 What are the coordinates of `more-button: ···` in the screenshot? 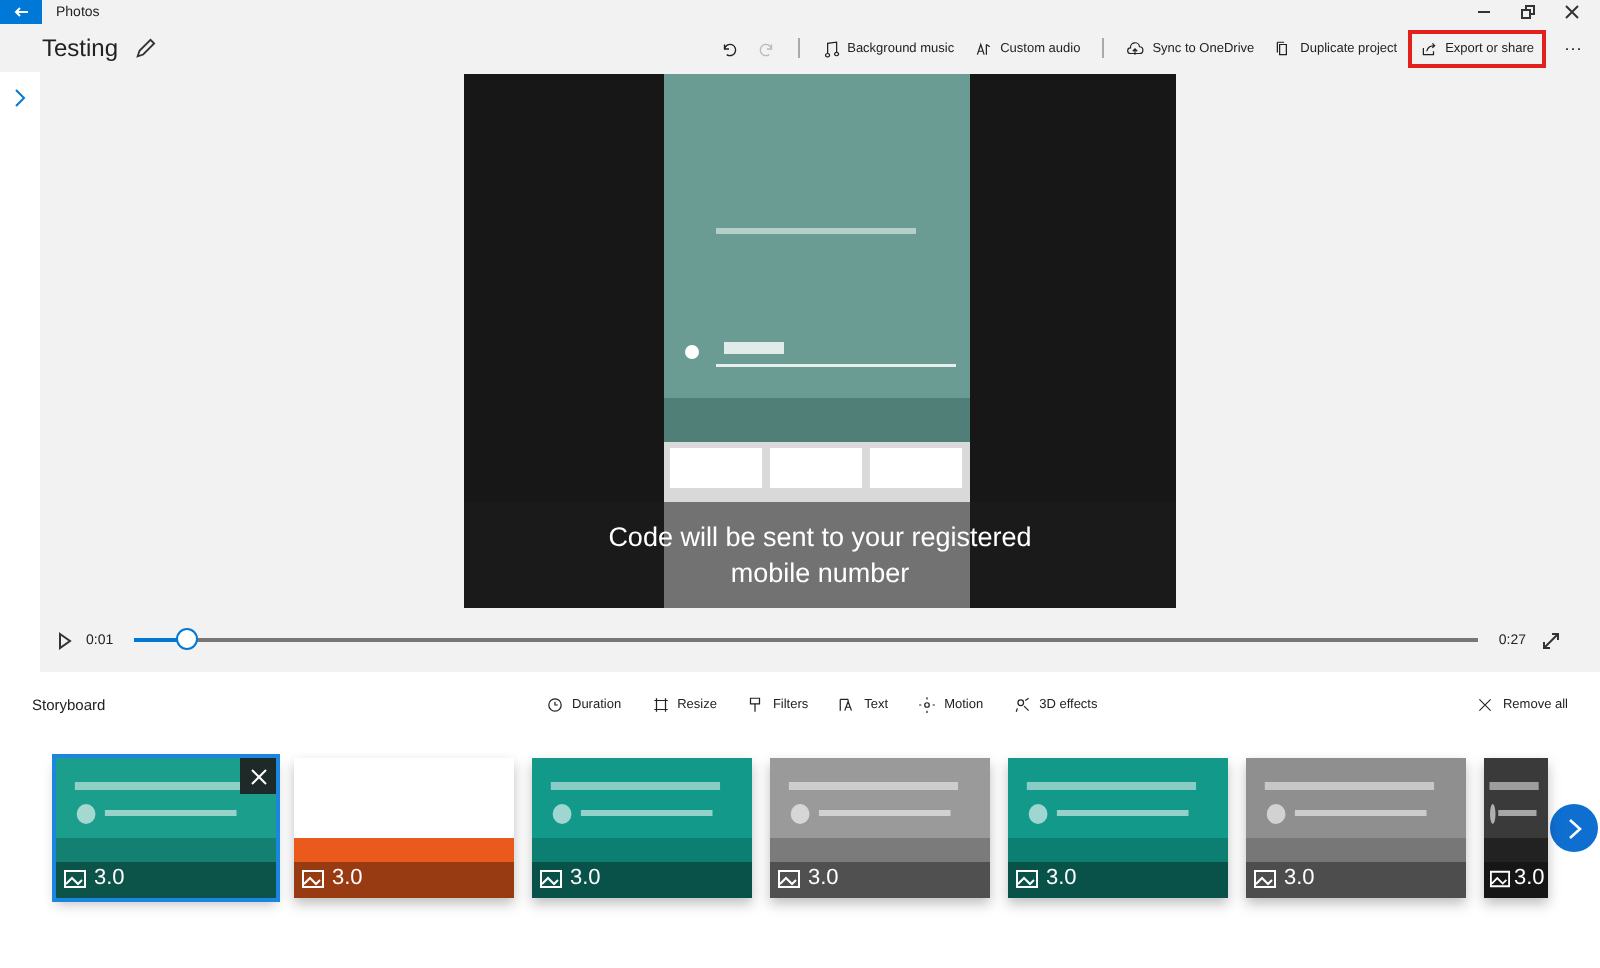 It's located at (1573, 48).